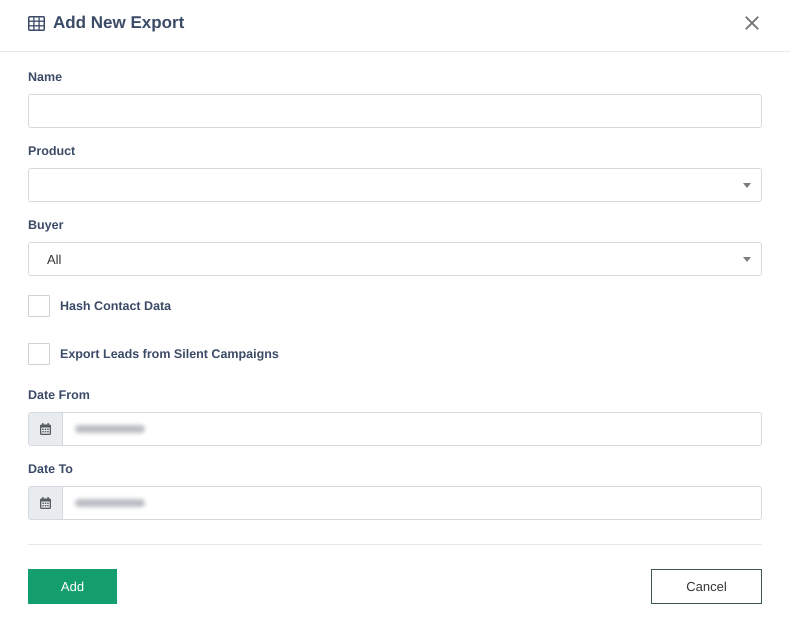 Image resolution: width=790 pixels, height=627 pixels. I want to click on field-label: Name, so click(45, 77).